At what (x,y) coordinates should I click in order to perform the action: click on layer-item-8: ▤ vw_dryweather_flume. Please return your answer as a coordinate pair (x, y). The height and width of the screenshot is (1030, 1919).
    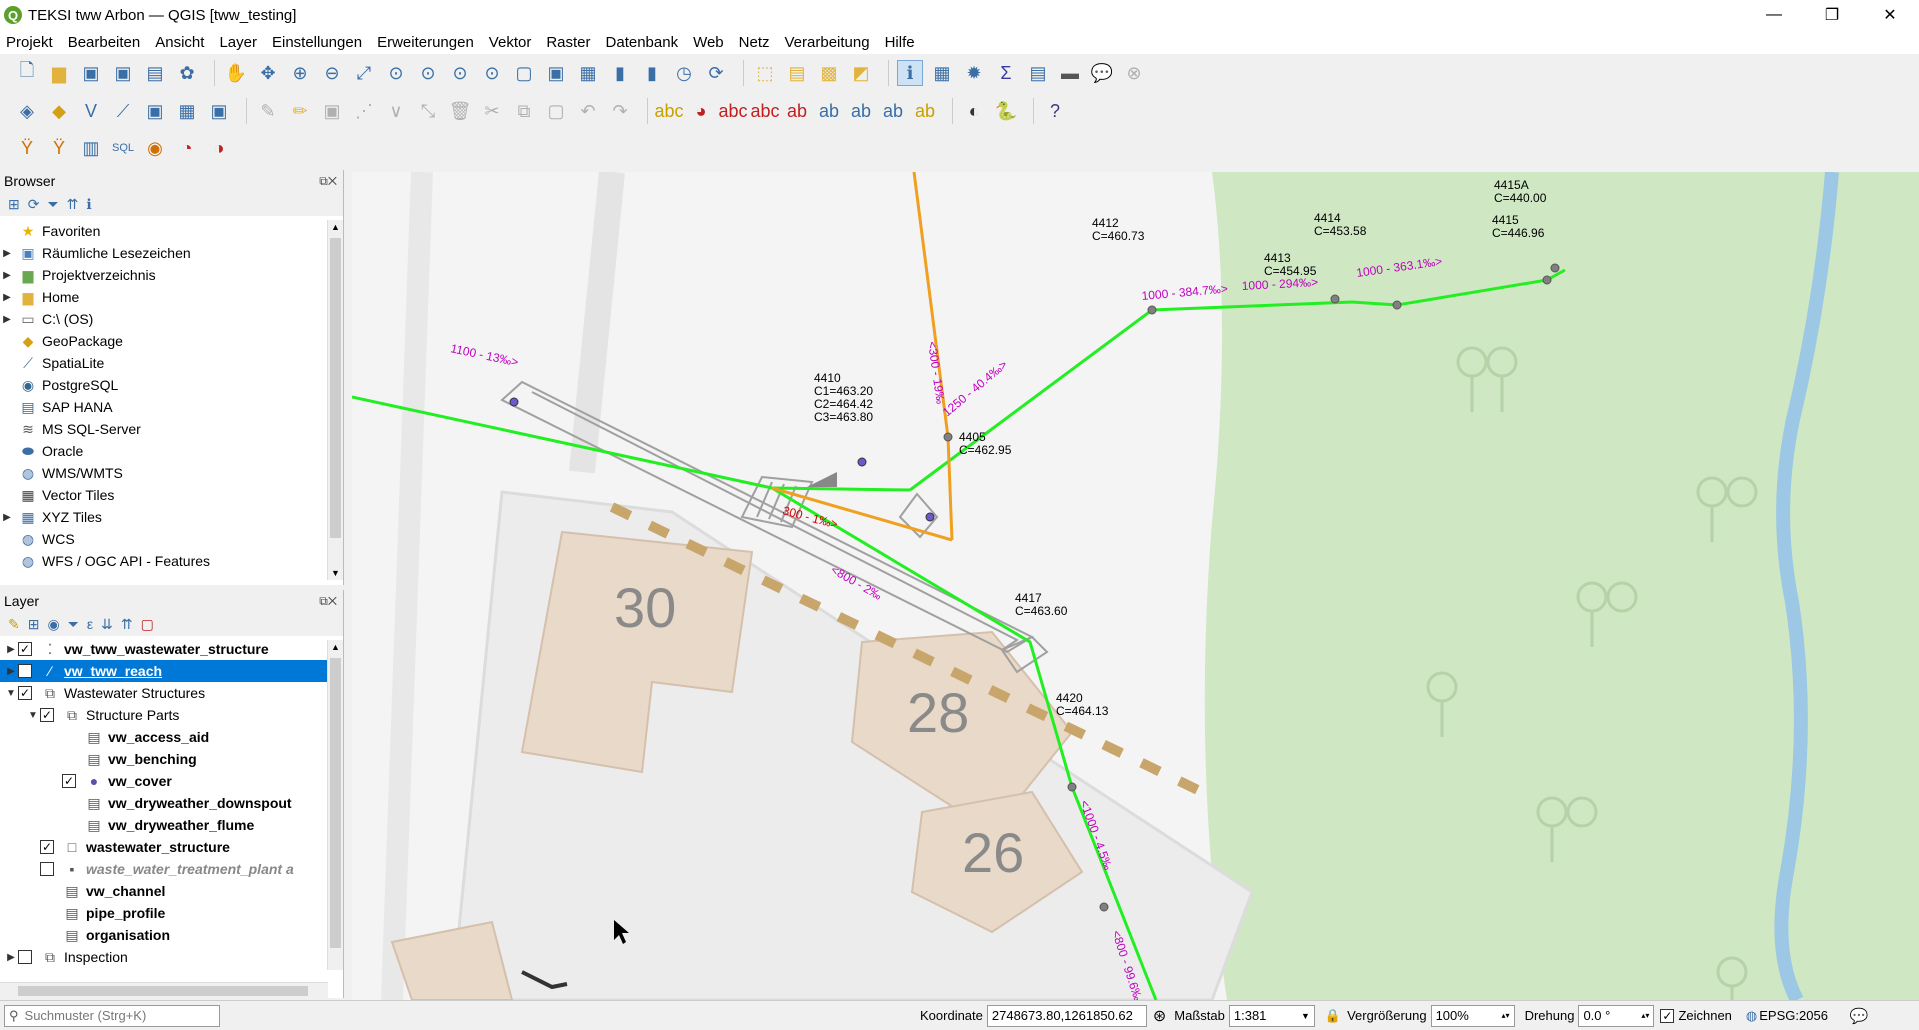
    Looking at the image, I should click on (171, 825).